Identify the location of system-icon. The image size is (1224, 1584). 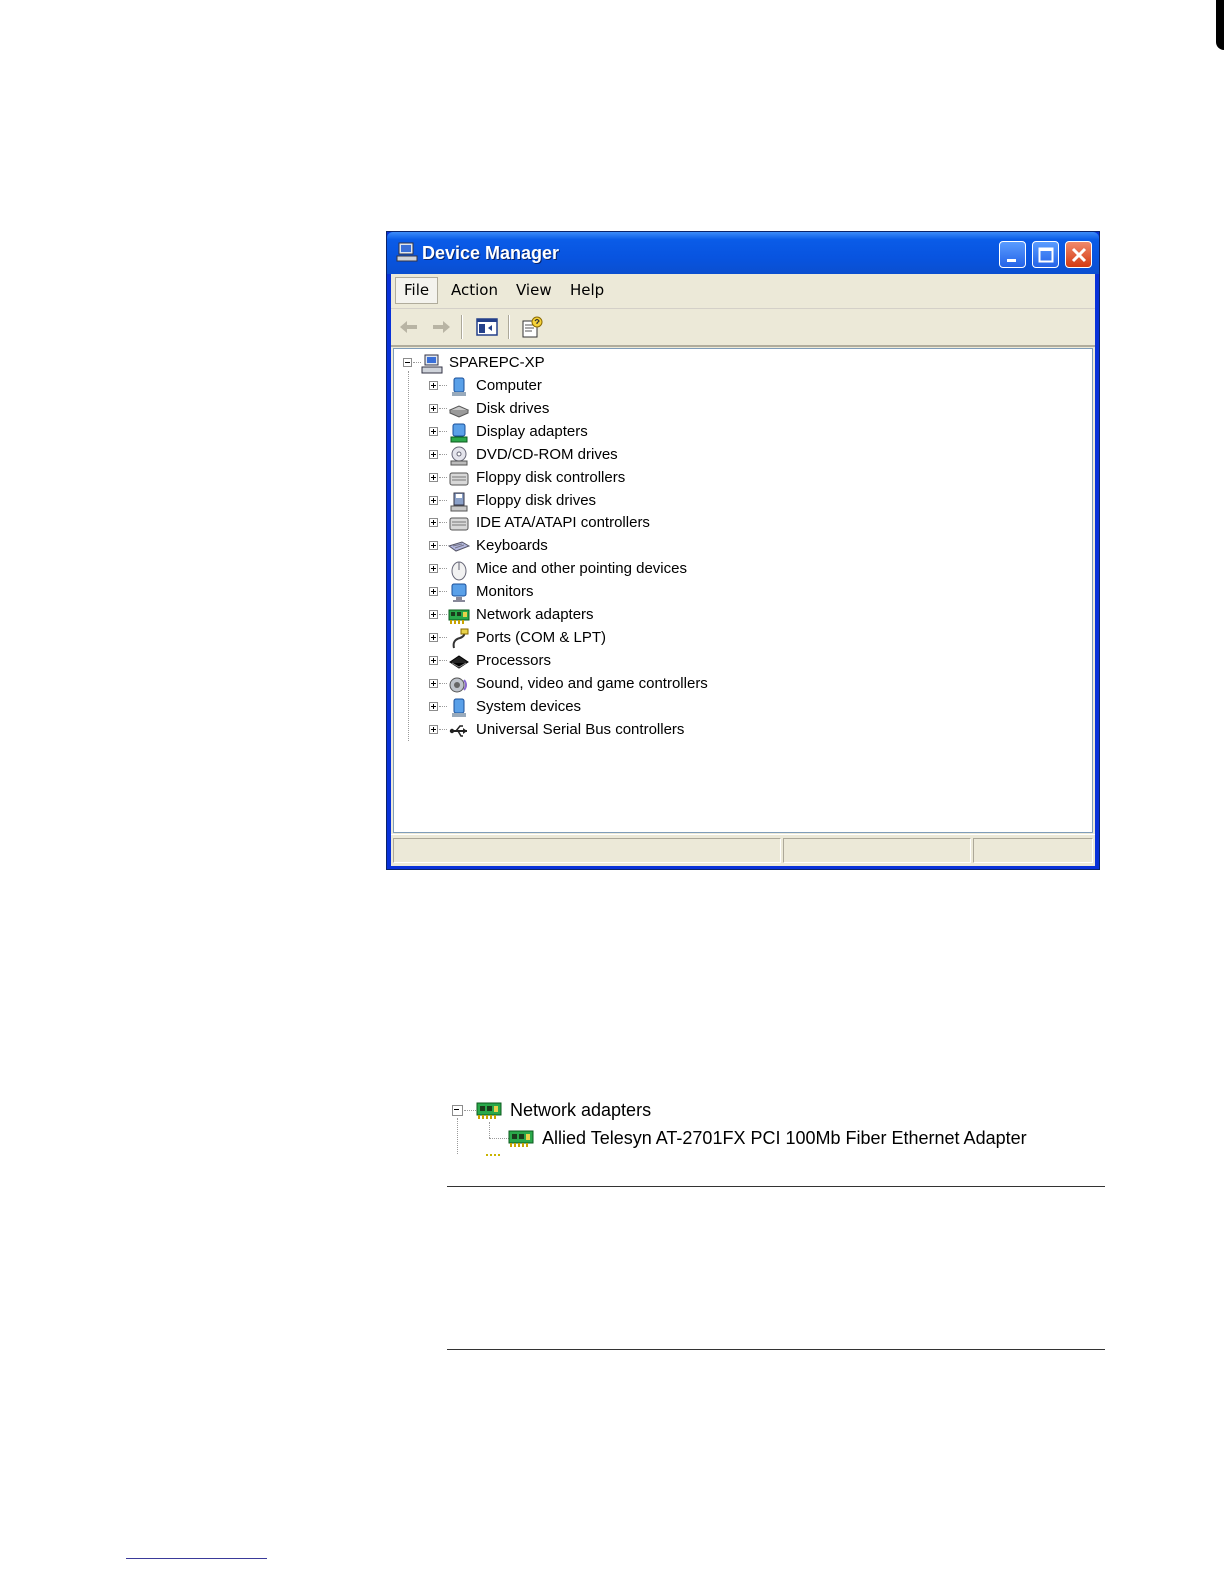
(459, 707).